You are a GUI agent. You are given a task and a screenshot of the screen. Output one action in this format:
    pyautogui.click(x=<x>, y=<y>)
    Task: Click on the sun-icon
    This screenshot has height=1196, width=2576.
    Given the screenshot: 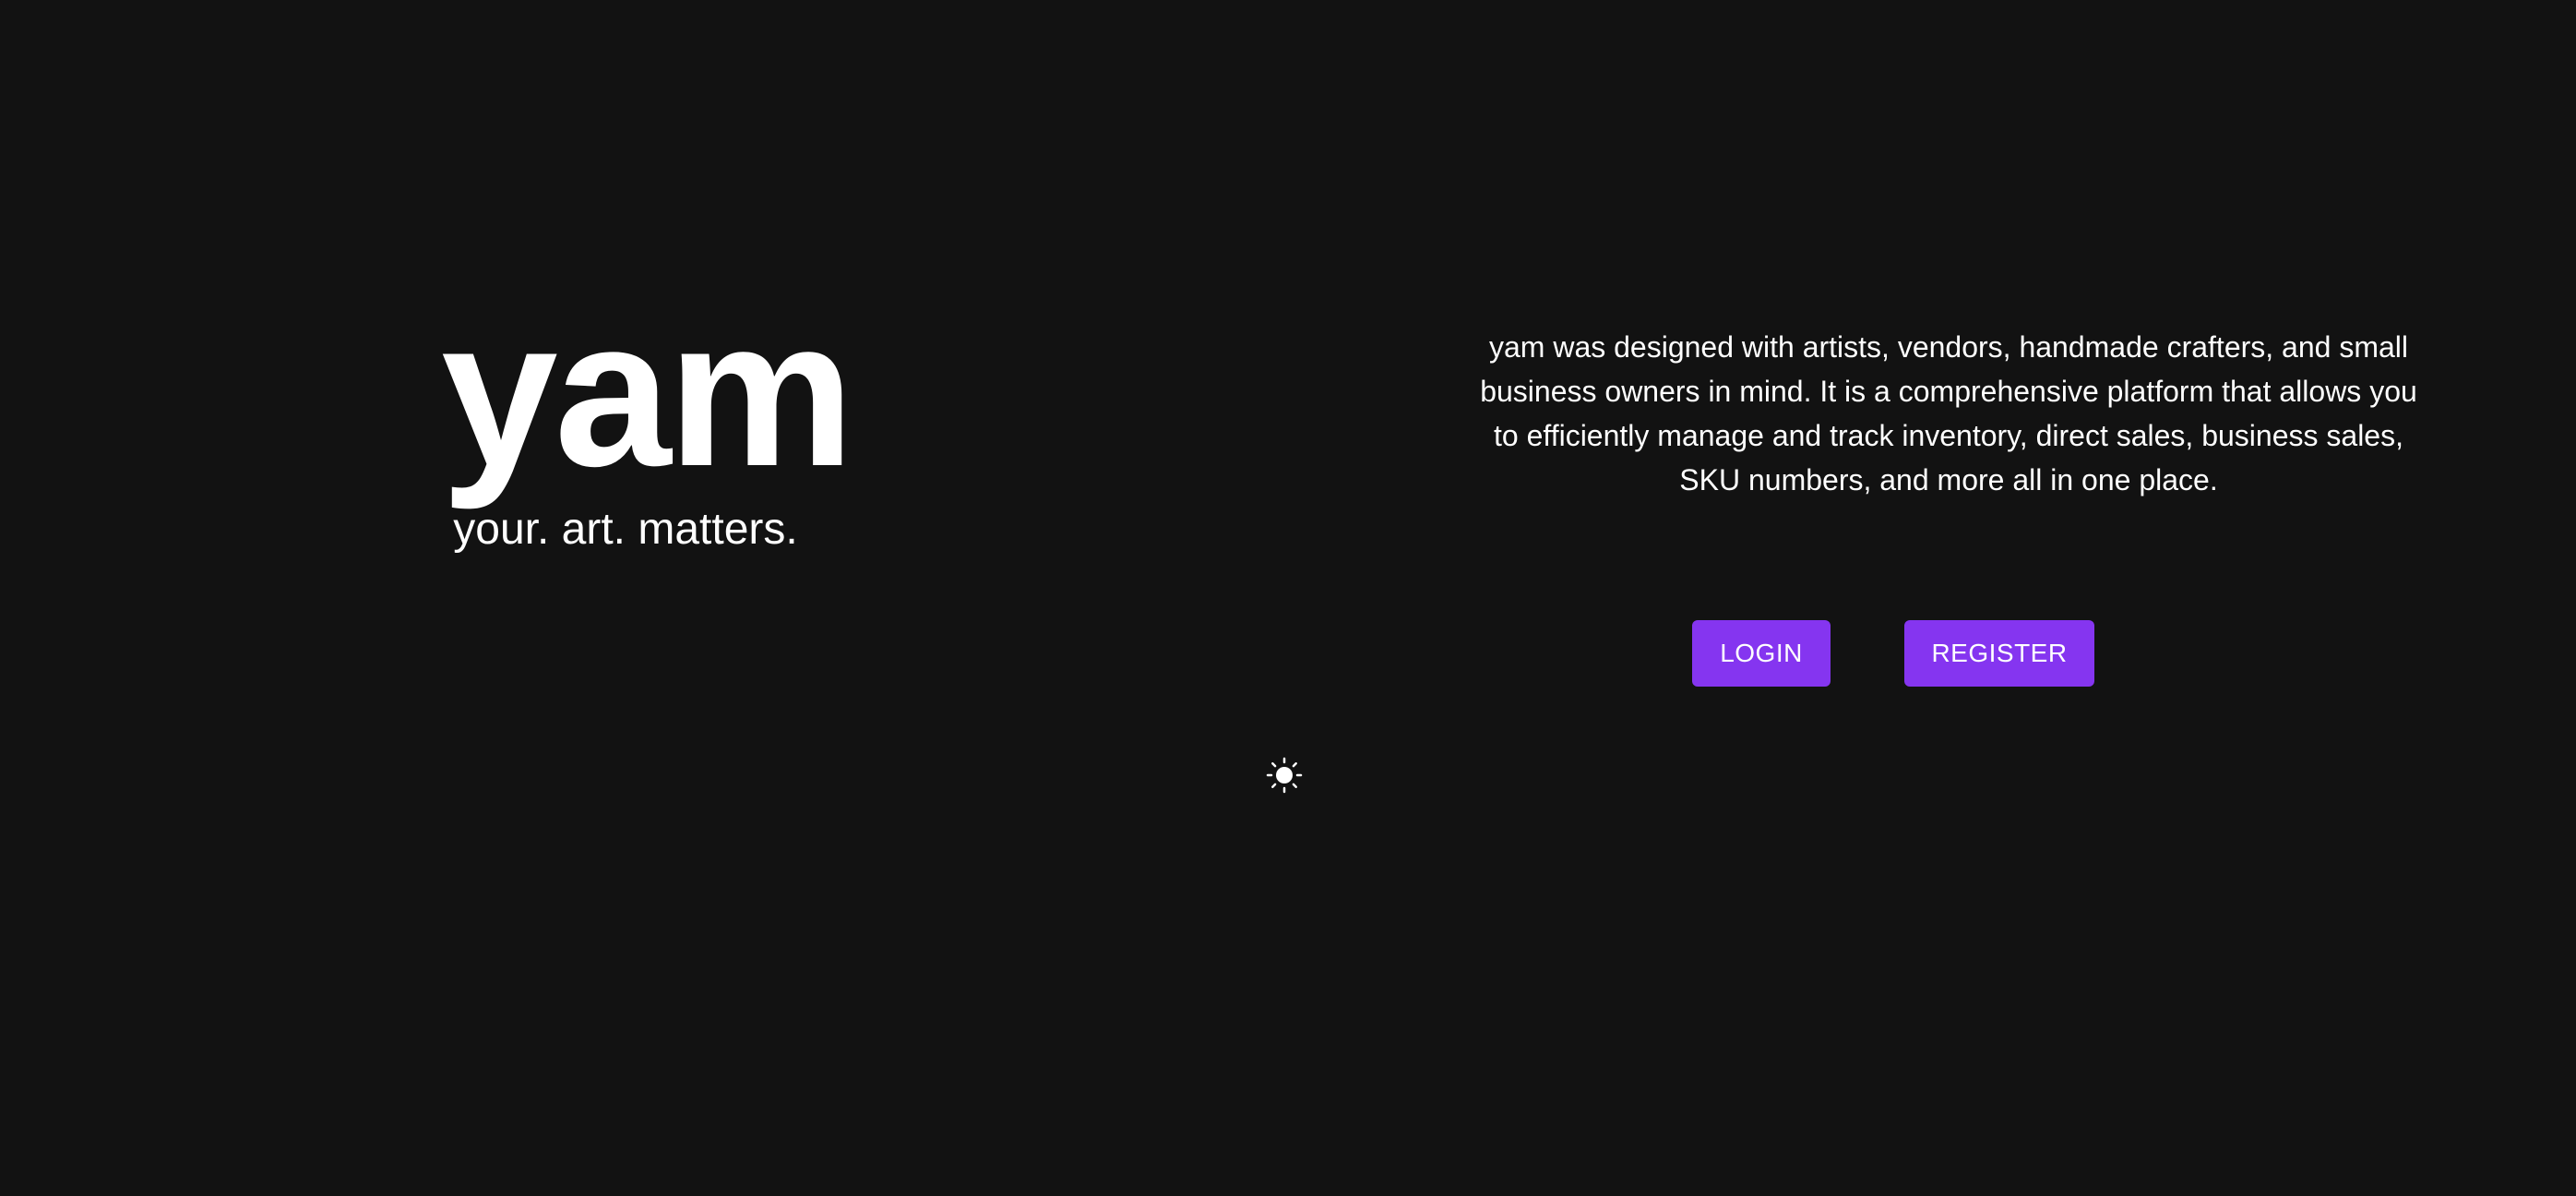 What is the action you would take?
    pyautogui.click(x=1285, y=775)
    